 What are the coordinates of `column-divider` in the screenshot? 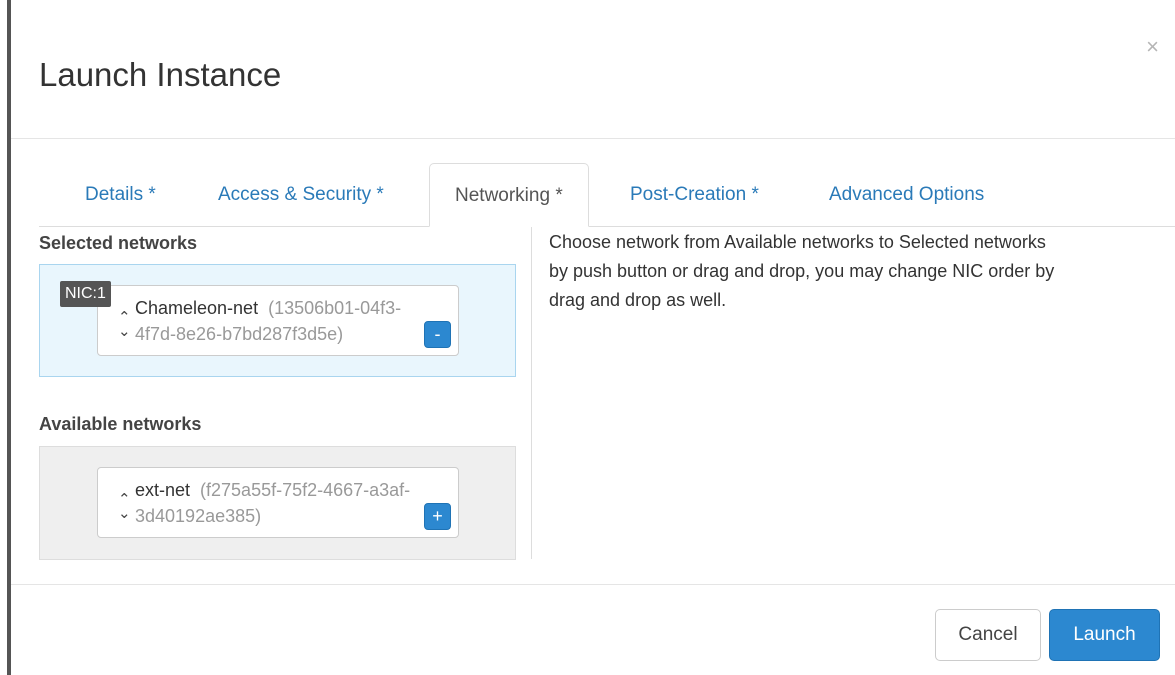 It's located at (531, 393).